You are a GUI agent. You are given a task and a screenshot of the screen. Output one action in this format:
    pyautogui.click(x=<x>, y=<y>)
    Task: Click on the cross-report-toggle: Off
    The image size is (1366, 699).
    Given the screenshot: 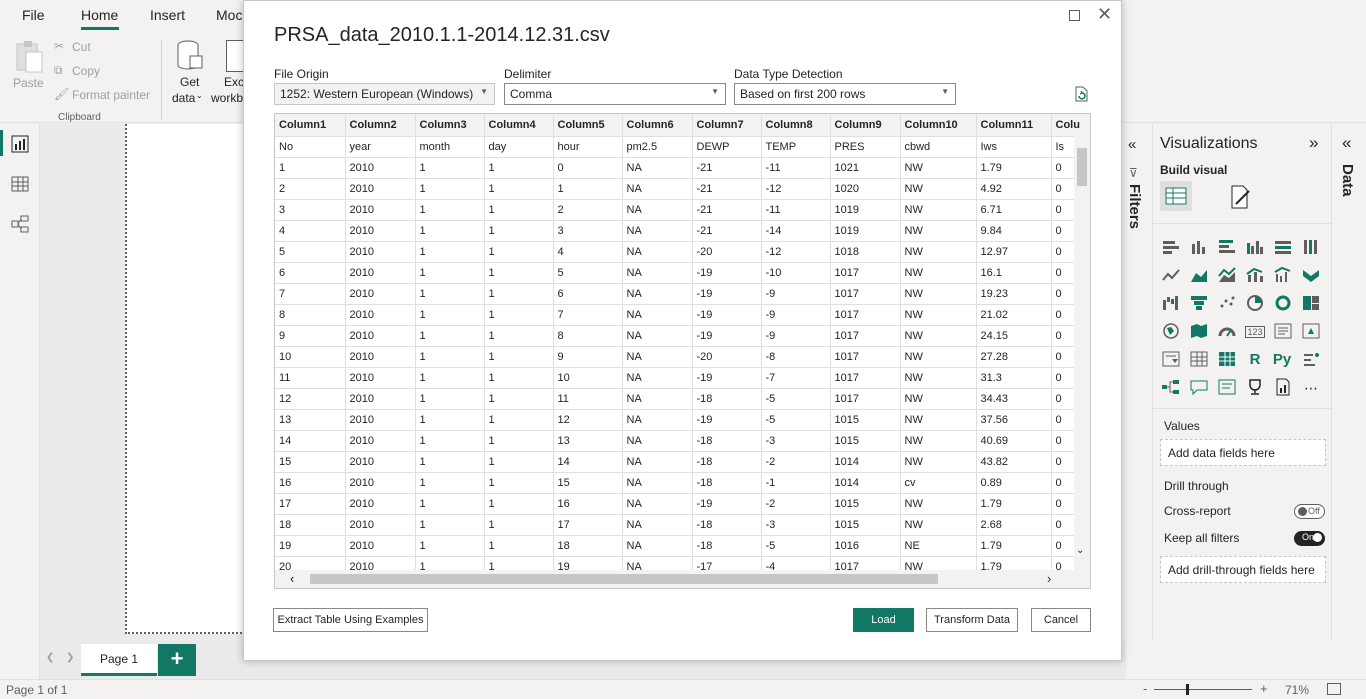 What is the action you would take?
    pyautogui.click(x=1309, y=511)
    